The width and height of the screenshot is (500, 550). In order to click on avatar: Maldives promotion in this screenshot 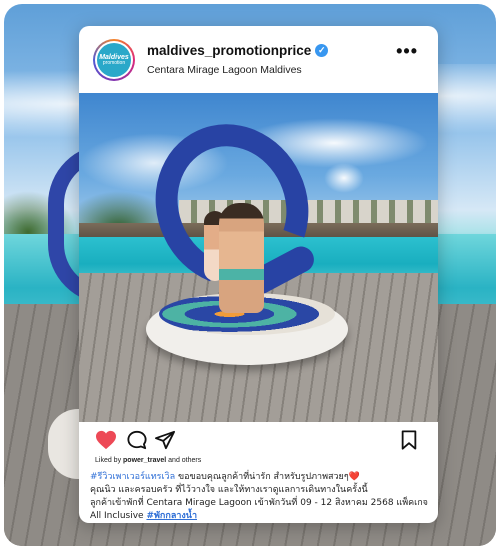, I will do `click(114, 60)`.